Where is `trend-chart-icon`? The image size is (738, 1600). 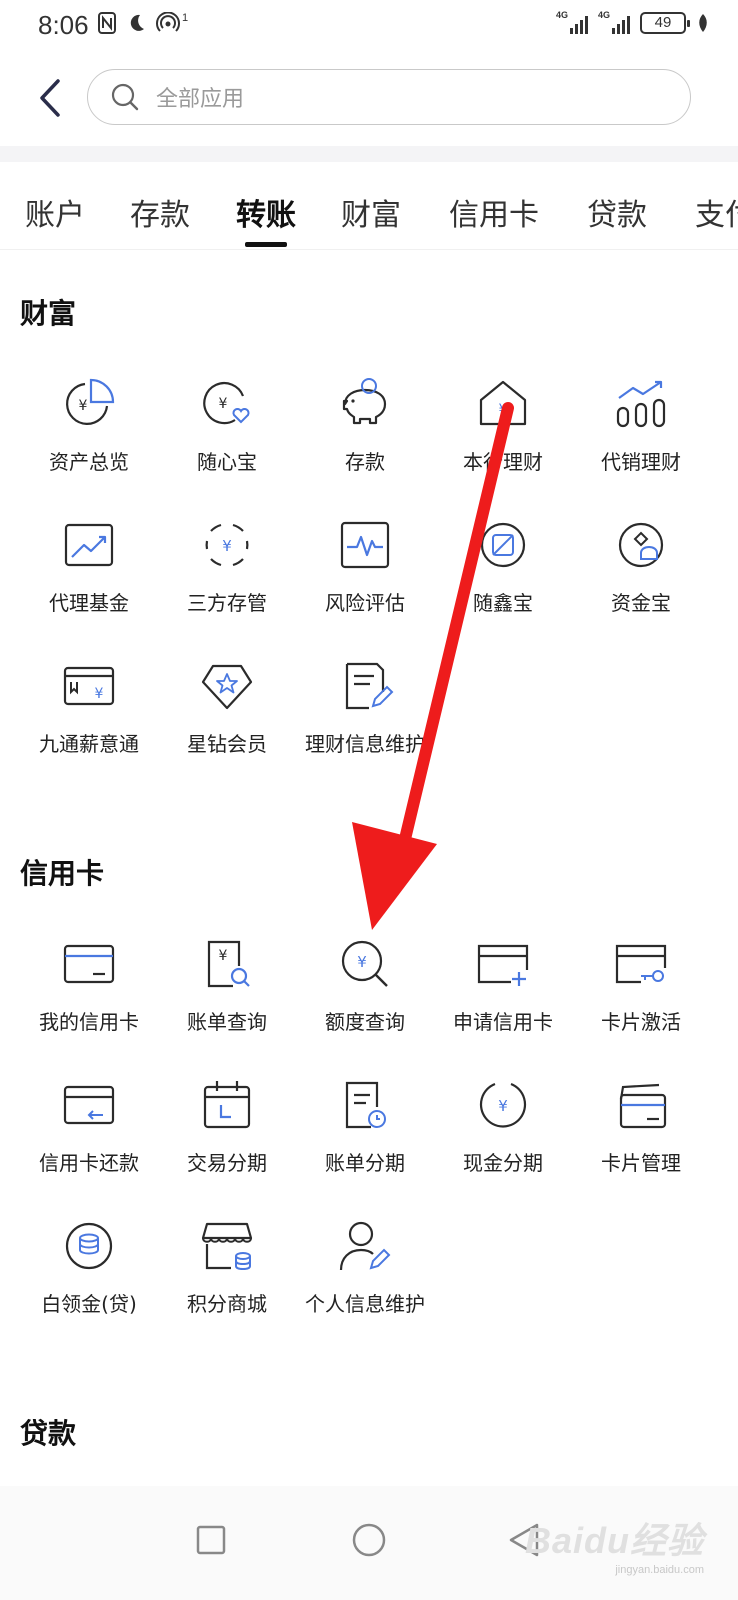
trend-chart-icon is located at coordinates (89, 545).